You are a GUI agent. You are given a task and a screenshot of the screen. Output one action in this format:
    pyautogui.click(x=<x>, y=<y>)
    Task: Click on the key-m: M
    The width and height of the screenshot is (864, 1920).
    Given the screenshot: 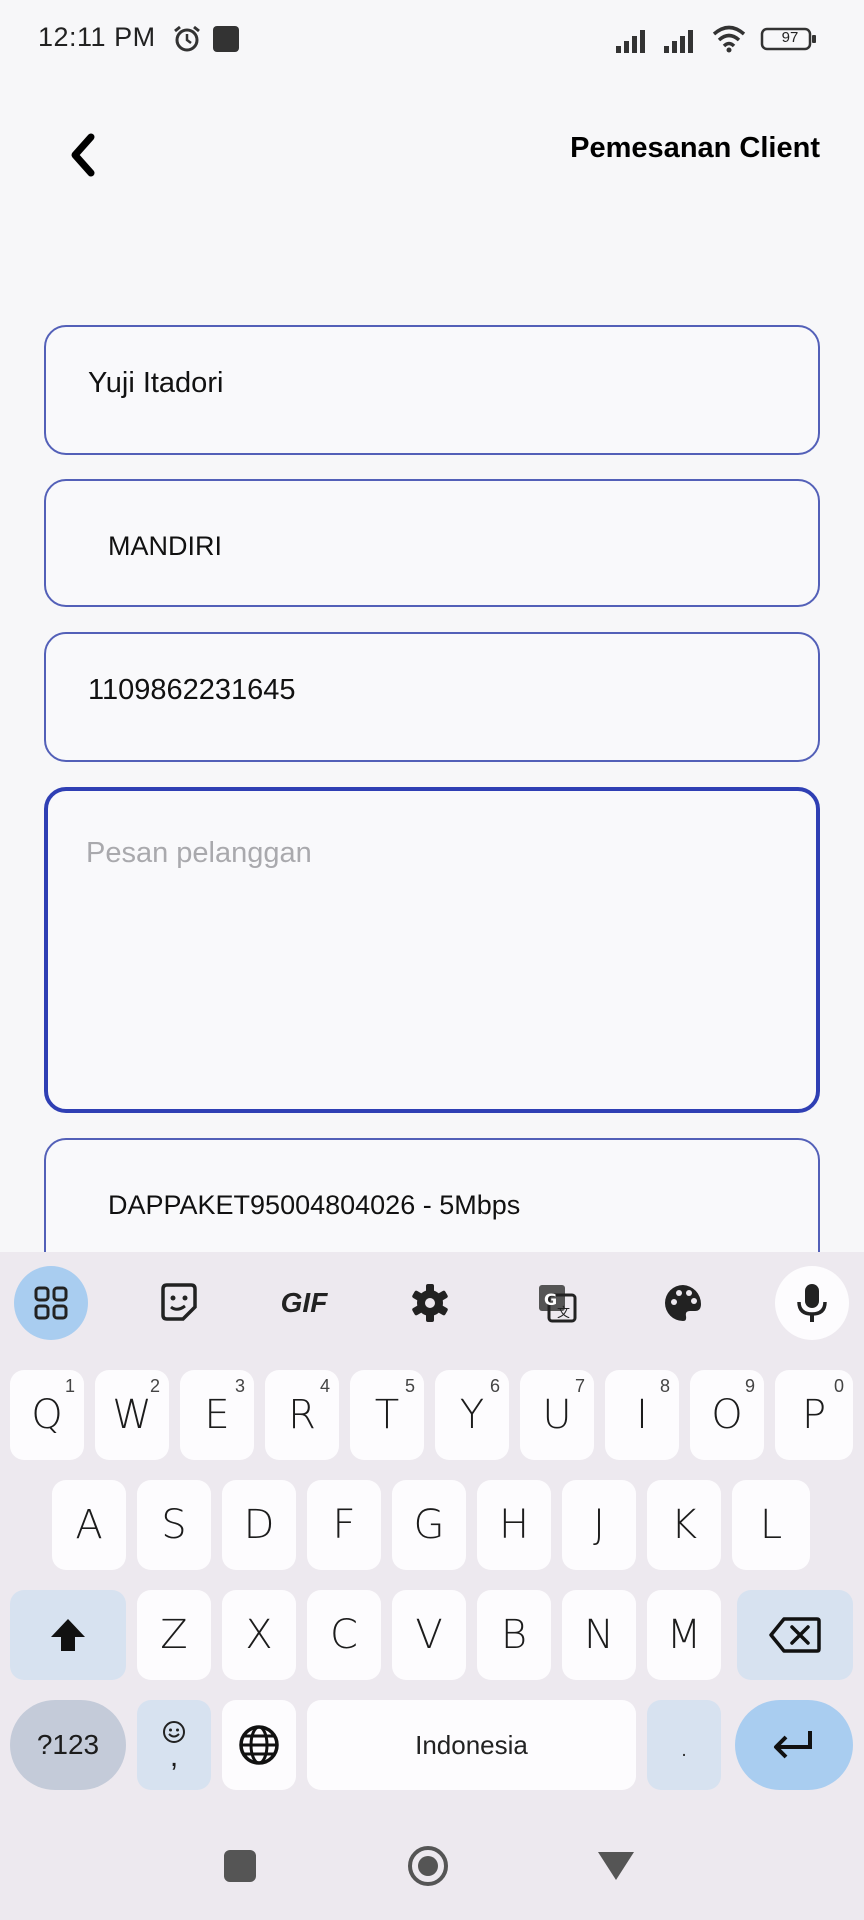 What is the action you would take?
    pyautogui.click(x=684, y=1635)
    